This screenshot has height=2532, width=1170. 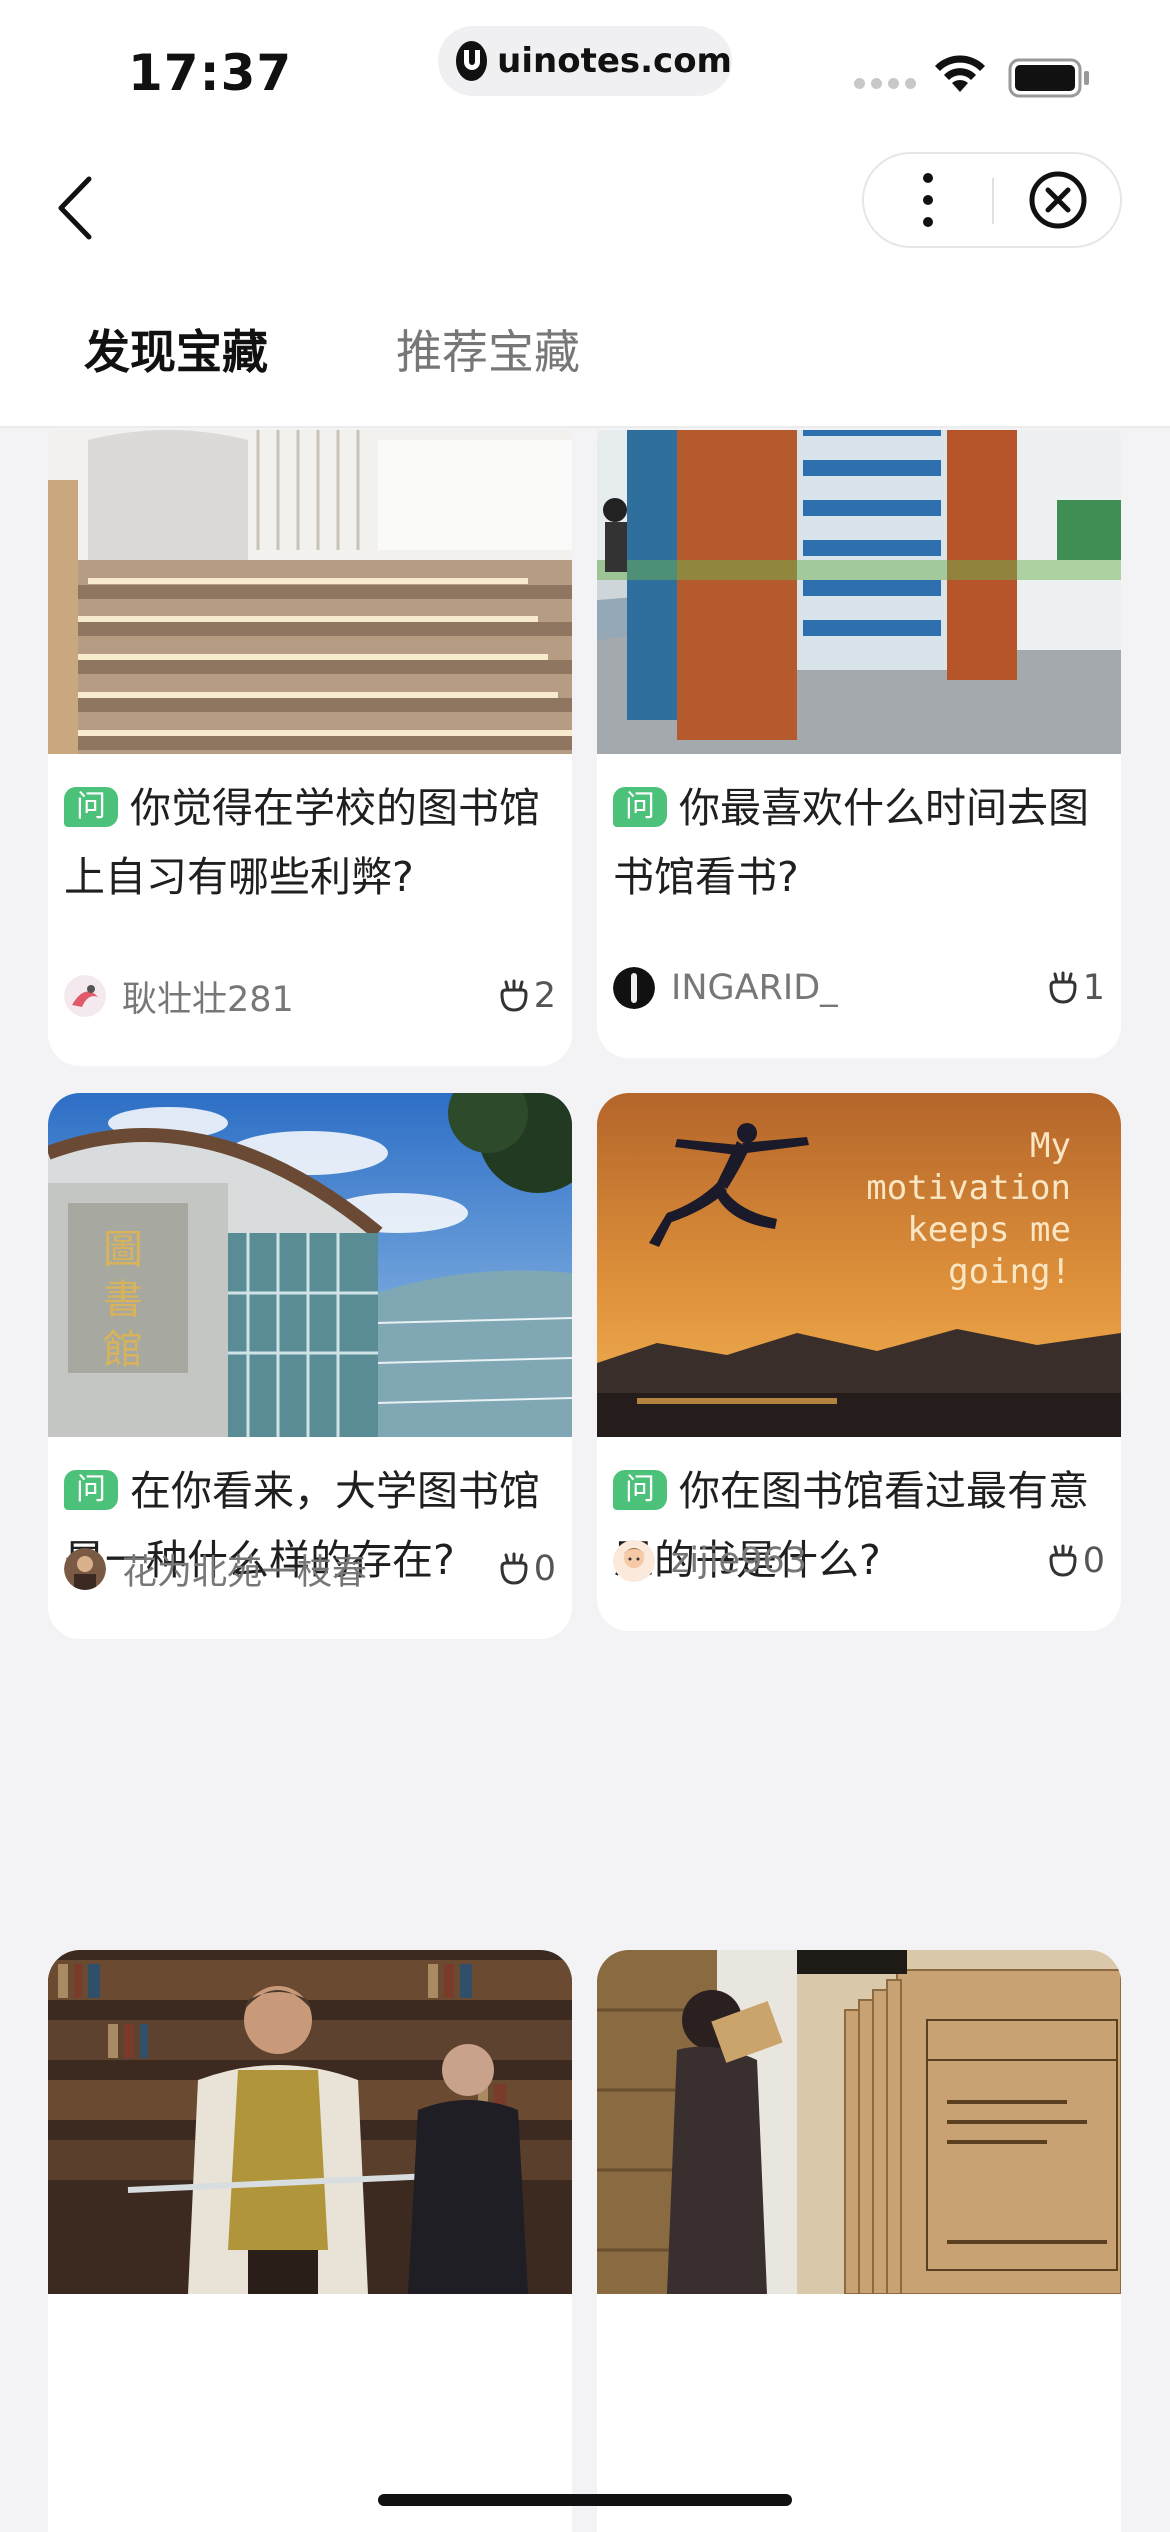 I want to click on like-count: 2, so click(x=526, y=996).